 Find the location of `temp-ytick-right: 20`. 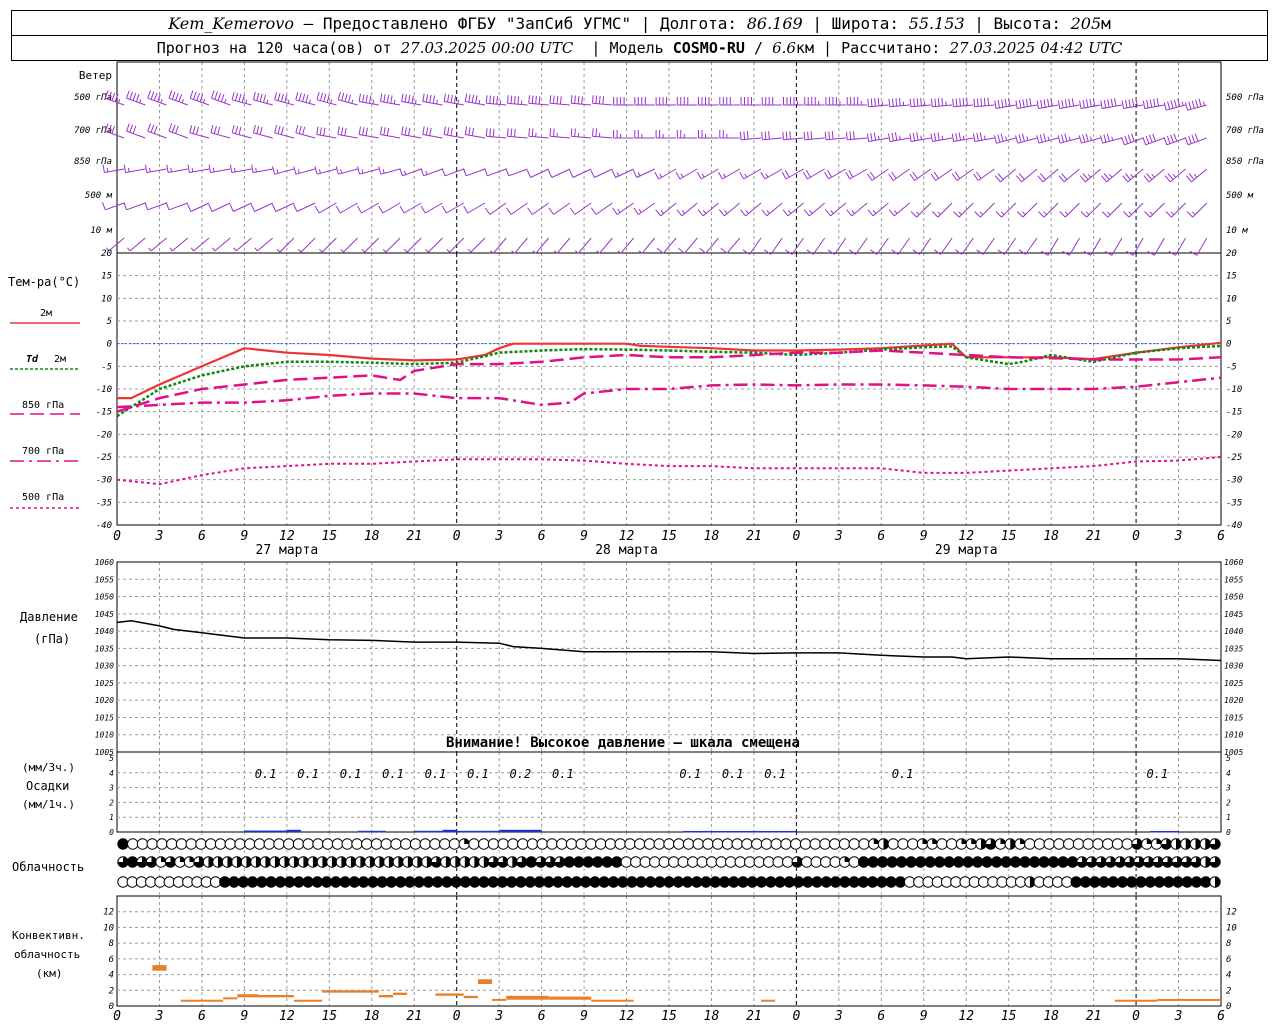

temp-ytick-right: 20 is located at coordinates (1231, 254).